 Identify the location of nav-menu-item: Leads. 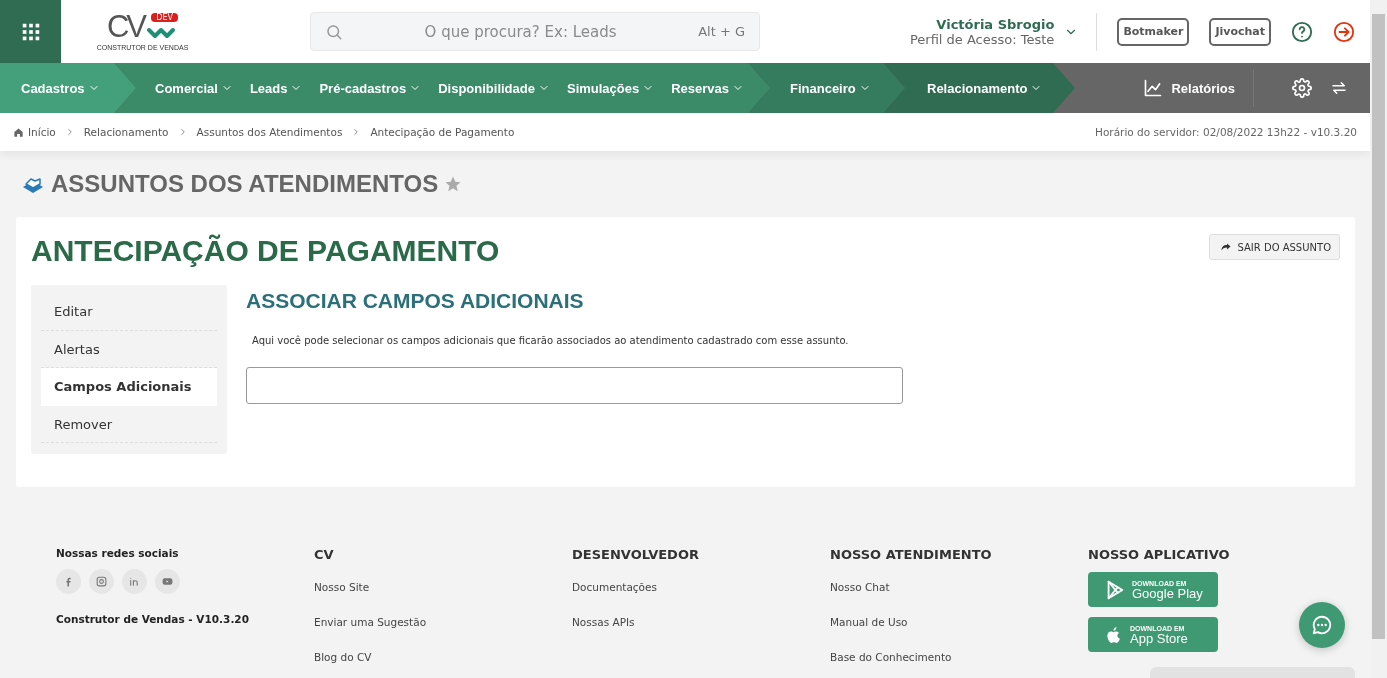
(276, 88).